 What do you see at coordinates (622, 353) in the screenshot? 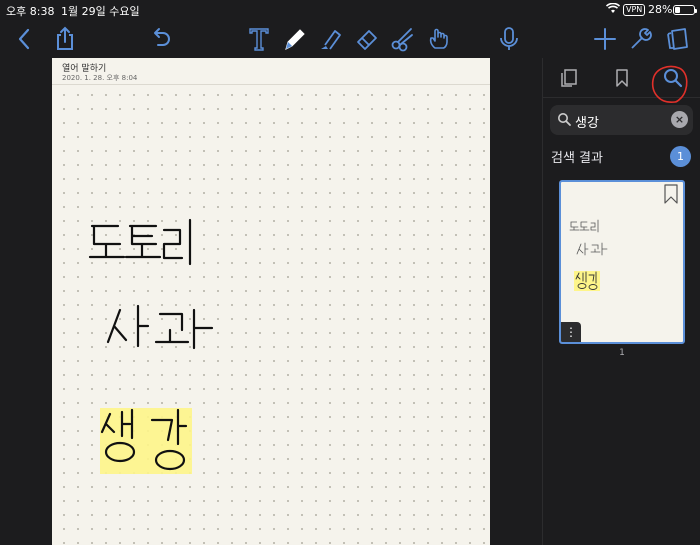
I see `thumbnail-page-number: 1` at bounding box center [622, 353].